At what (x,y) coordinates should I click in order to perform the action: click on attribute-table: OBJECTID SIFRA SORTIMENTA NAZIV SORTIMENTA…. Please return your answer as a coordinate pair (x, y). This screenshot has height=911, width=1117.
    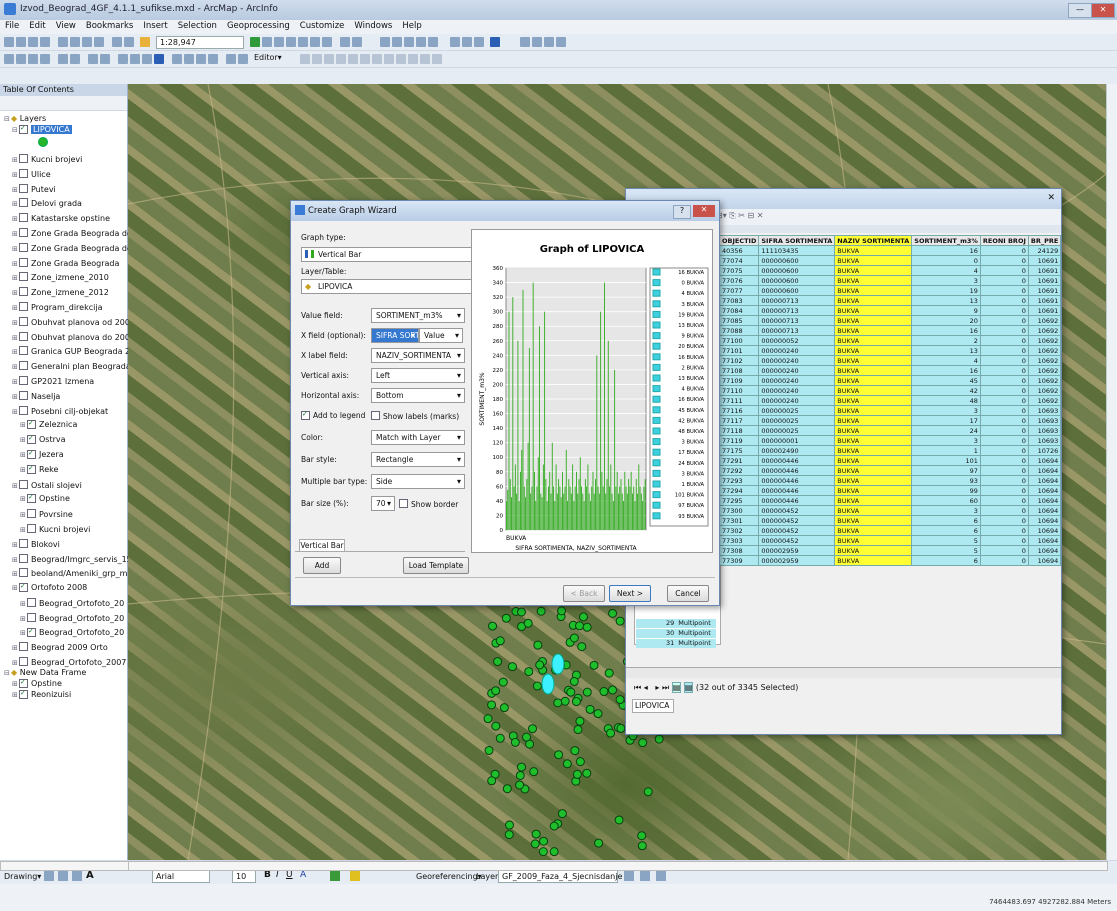
    Looking at the image, I should click on (890, 400).